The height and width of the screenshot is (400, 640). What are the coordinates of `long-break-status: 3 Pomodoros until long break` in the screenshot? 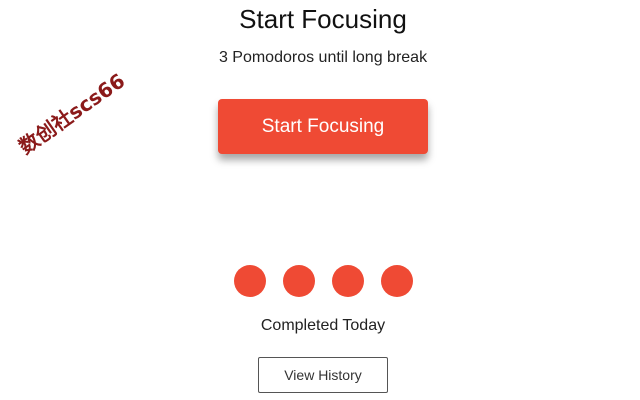 It's located at (323, 57).